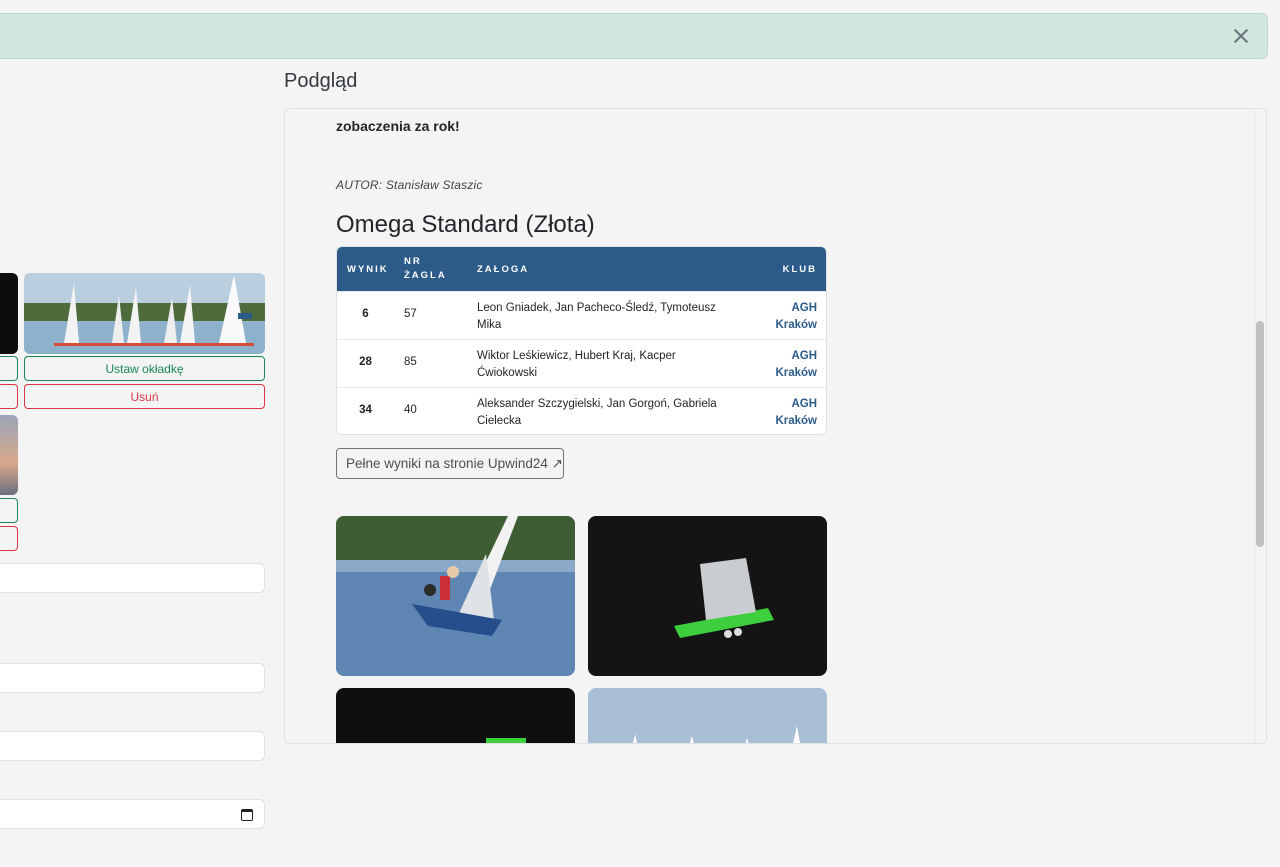  What do you see at coordinates (365, 314) in the screenshot?
I see `result-cell: 6` at bounding box center [365, 314].